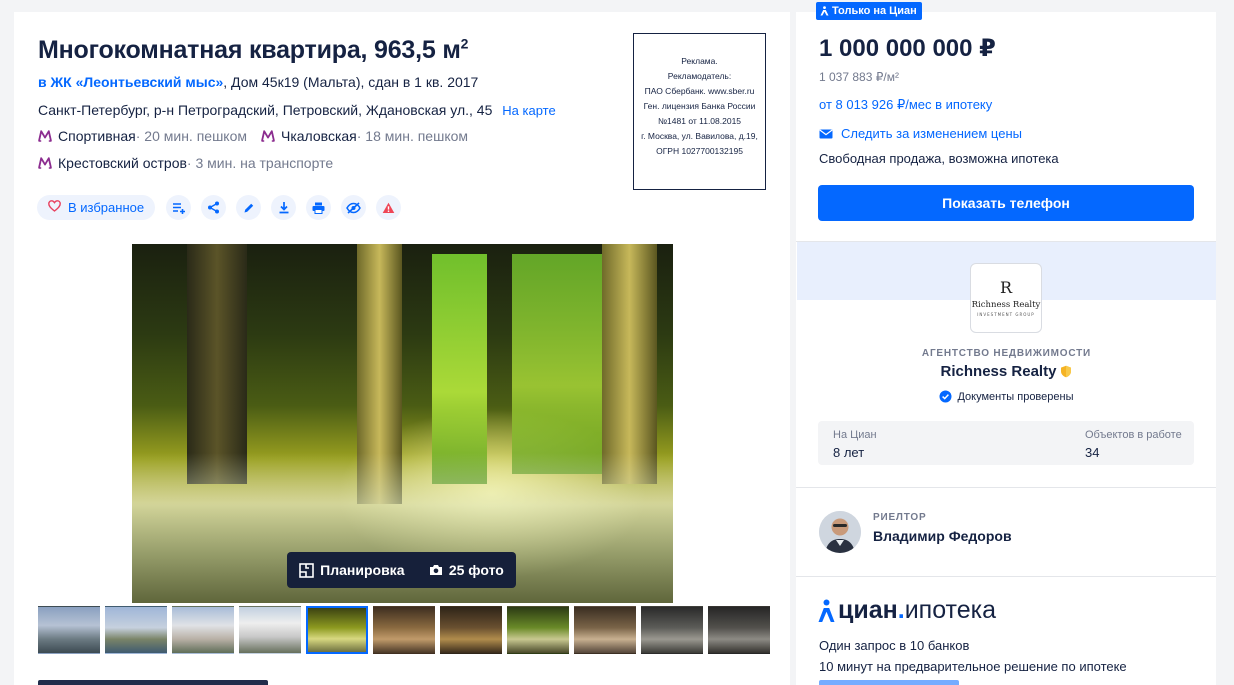 The image size is (1234, 685). I want to click on stat-active-objects: Объектов в работе 34, so click(1133, 444).